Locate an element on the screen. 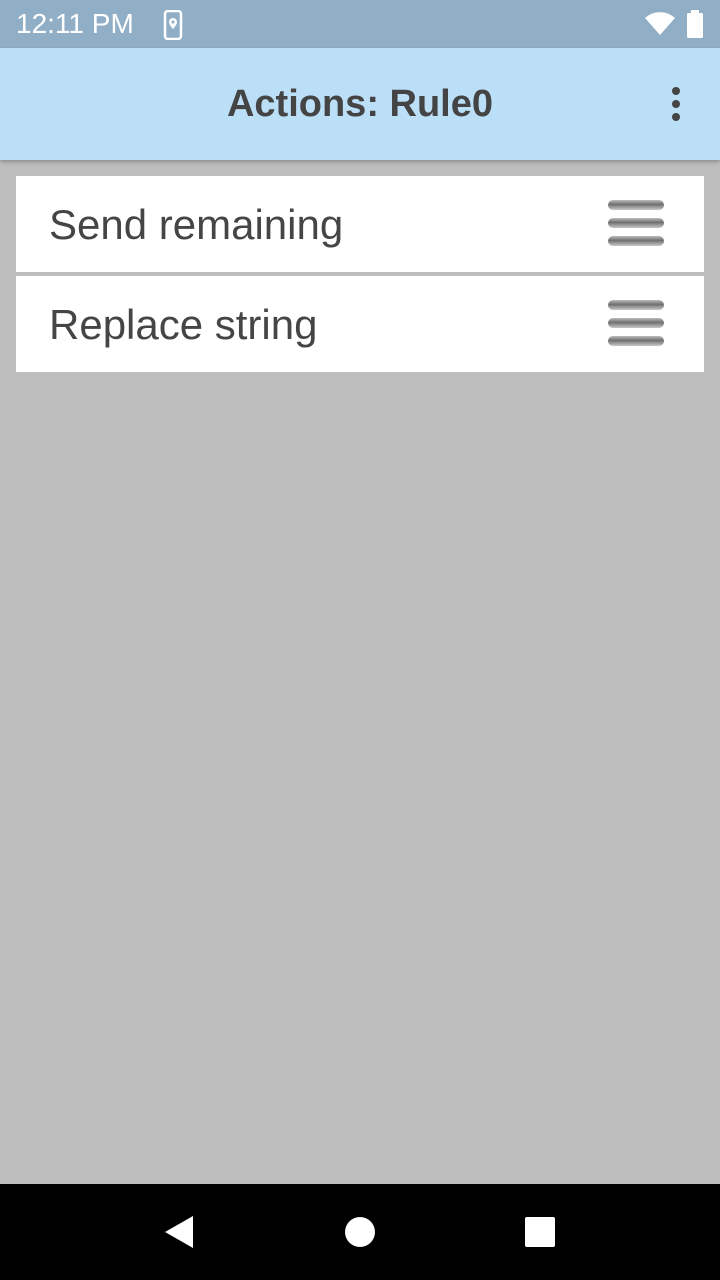  list-item-replace-string: Replace string is located at coordinates (360, 324).